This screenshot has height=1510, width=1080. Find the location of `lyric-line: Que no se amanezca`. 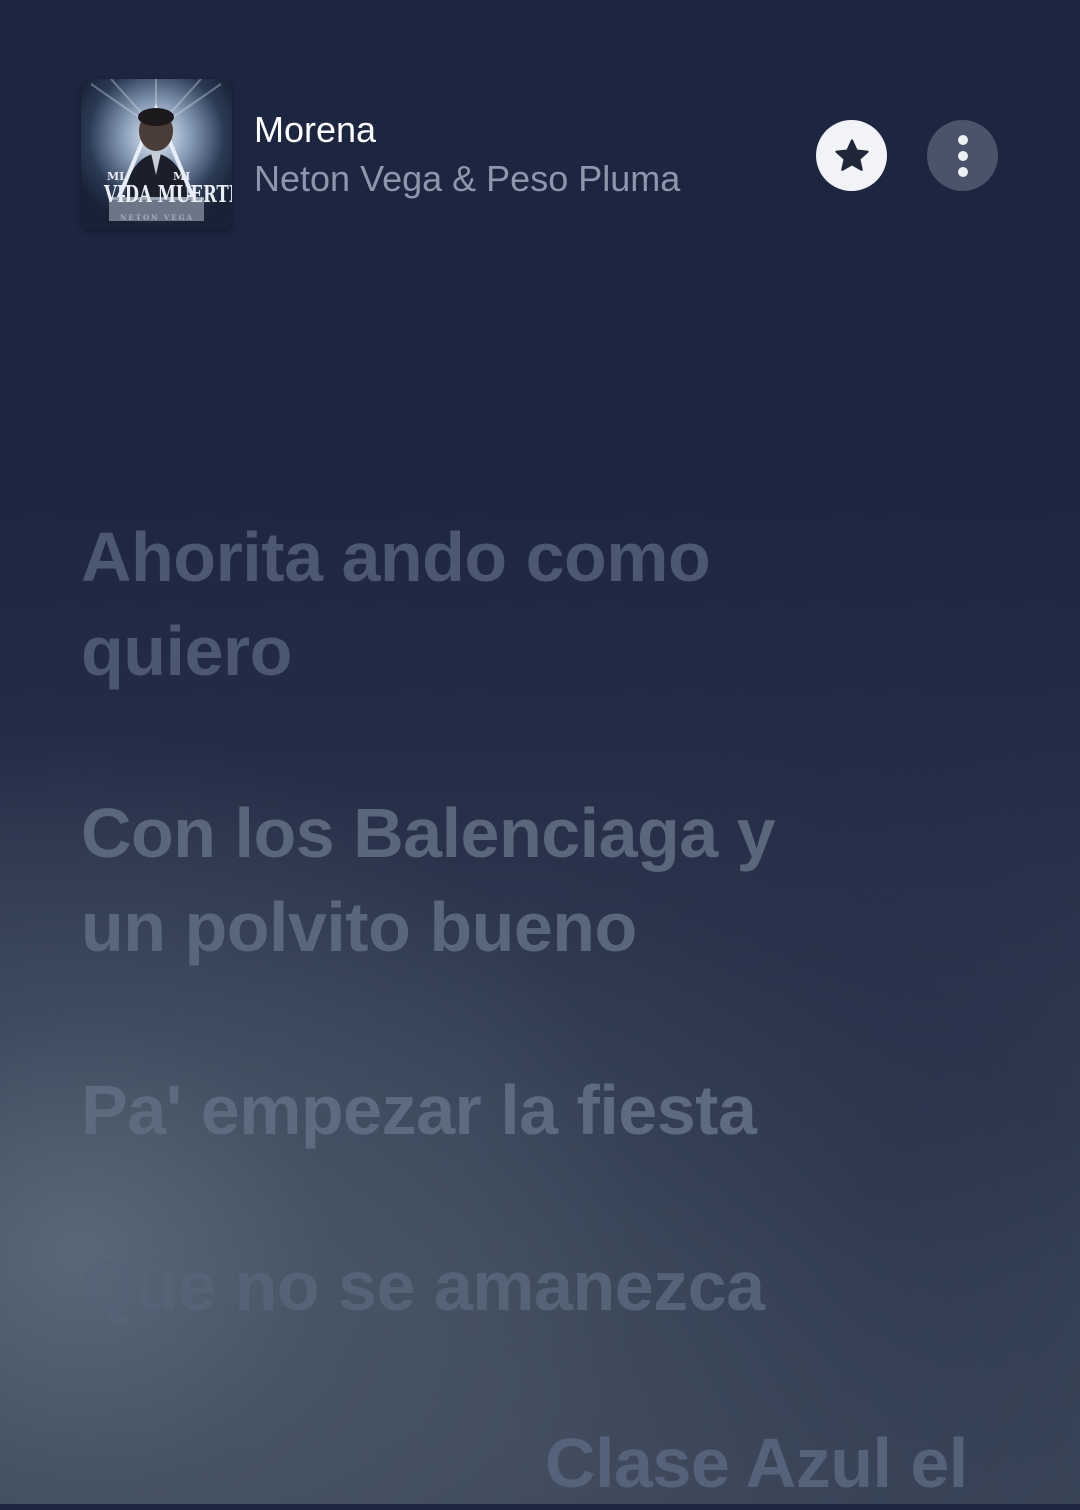

lyric-line: Que no se amanezca is located at coordinates (531, 1286).